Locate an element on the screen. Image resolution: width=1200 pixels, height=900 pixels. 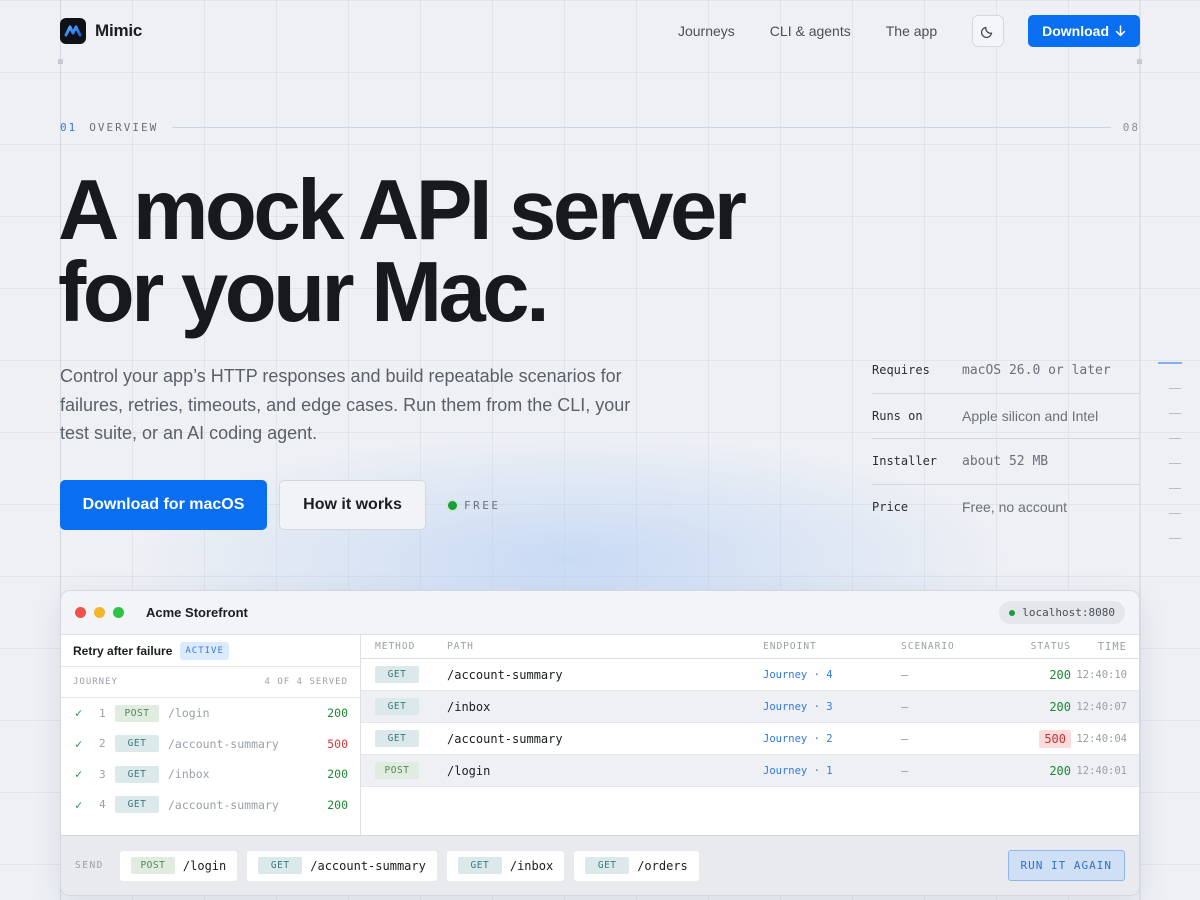
column-header-endpoint: ENDPOINT is located at coordinates (832, 646).